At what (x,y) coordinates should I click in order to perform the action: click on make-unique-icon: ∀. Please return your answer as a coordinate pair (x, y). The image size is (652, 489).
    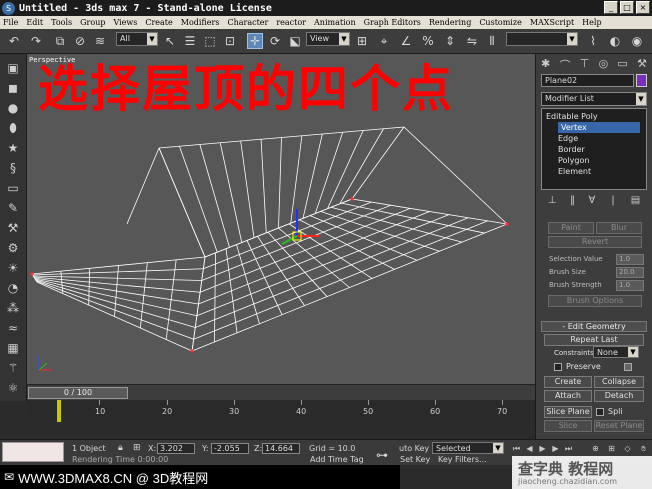
    Looking at the image, I should click on (592, 202).